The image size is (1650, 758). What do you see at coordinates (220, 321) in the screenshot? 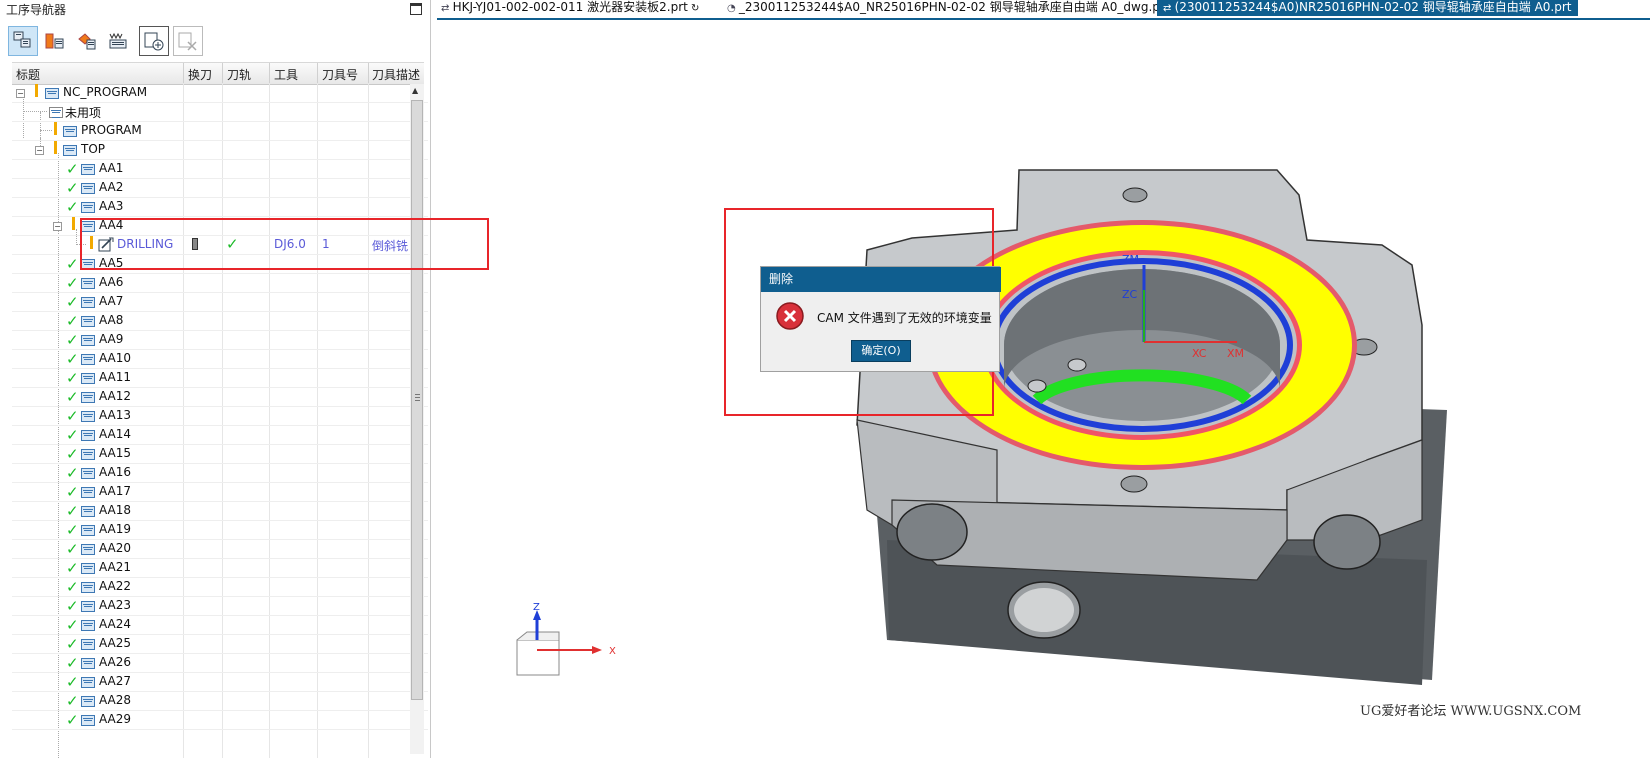
I see `tree-row-aa8: ✓ AA8` at bounding box center [220, 321].